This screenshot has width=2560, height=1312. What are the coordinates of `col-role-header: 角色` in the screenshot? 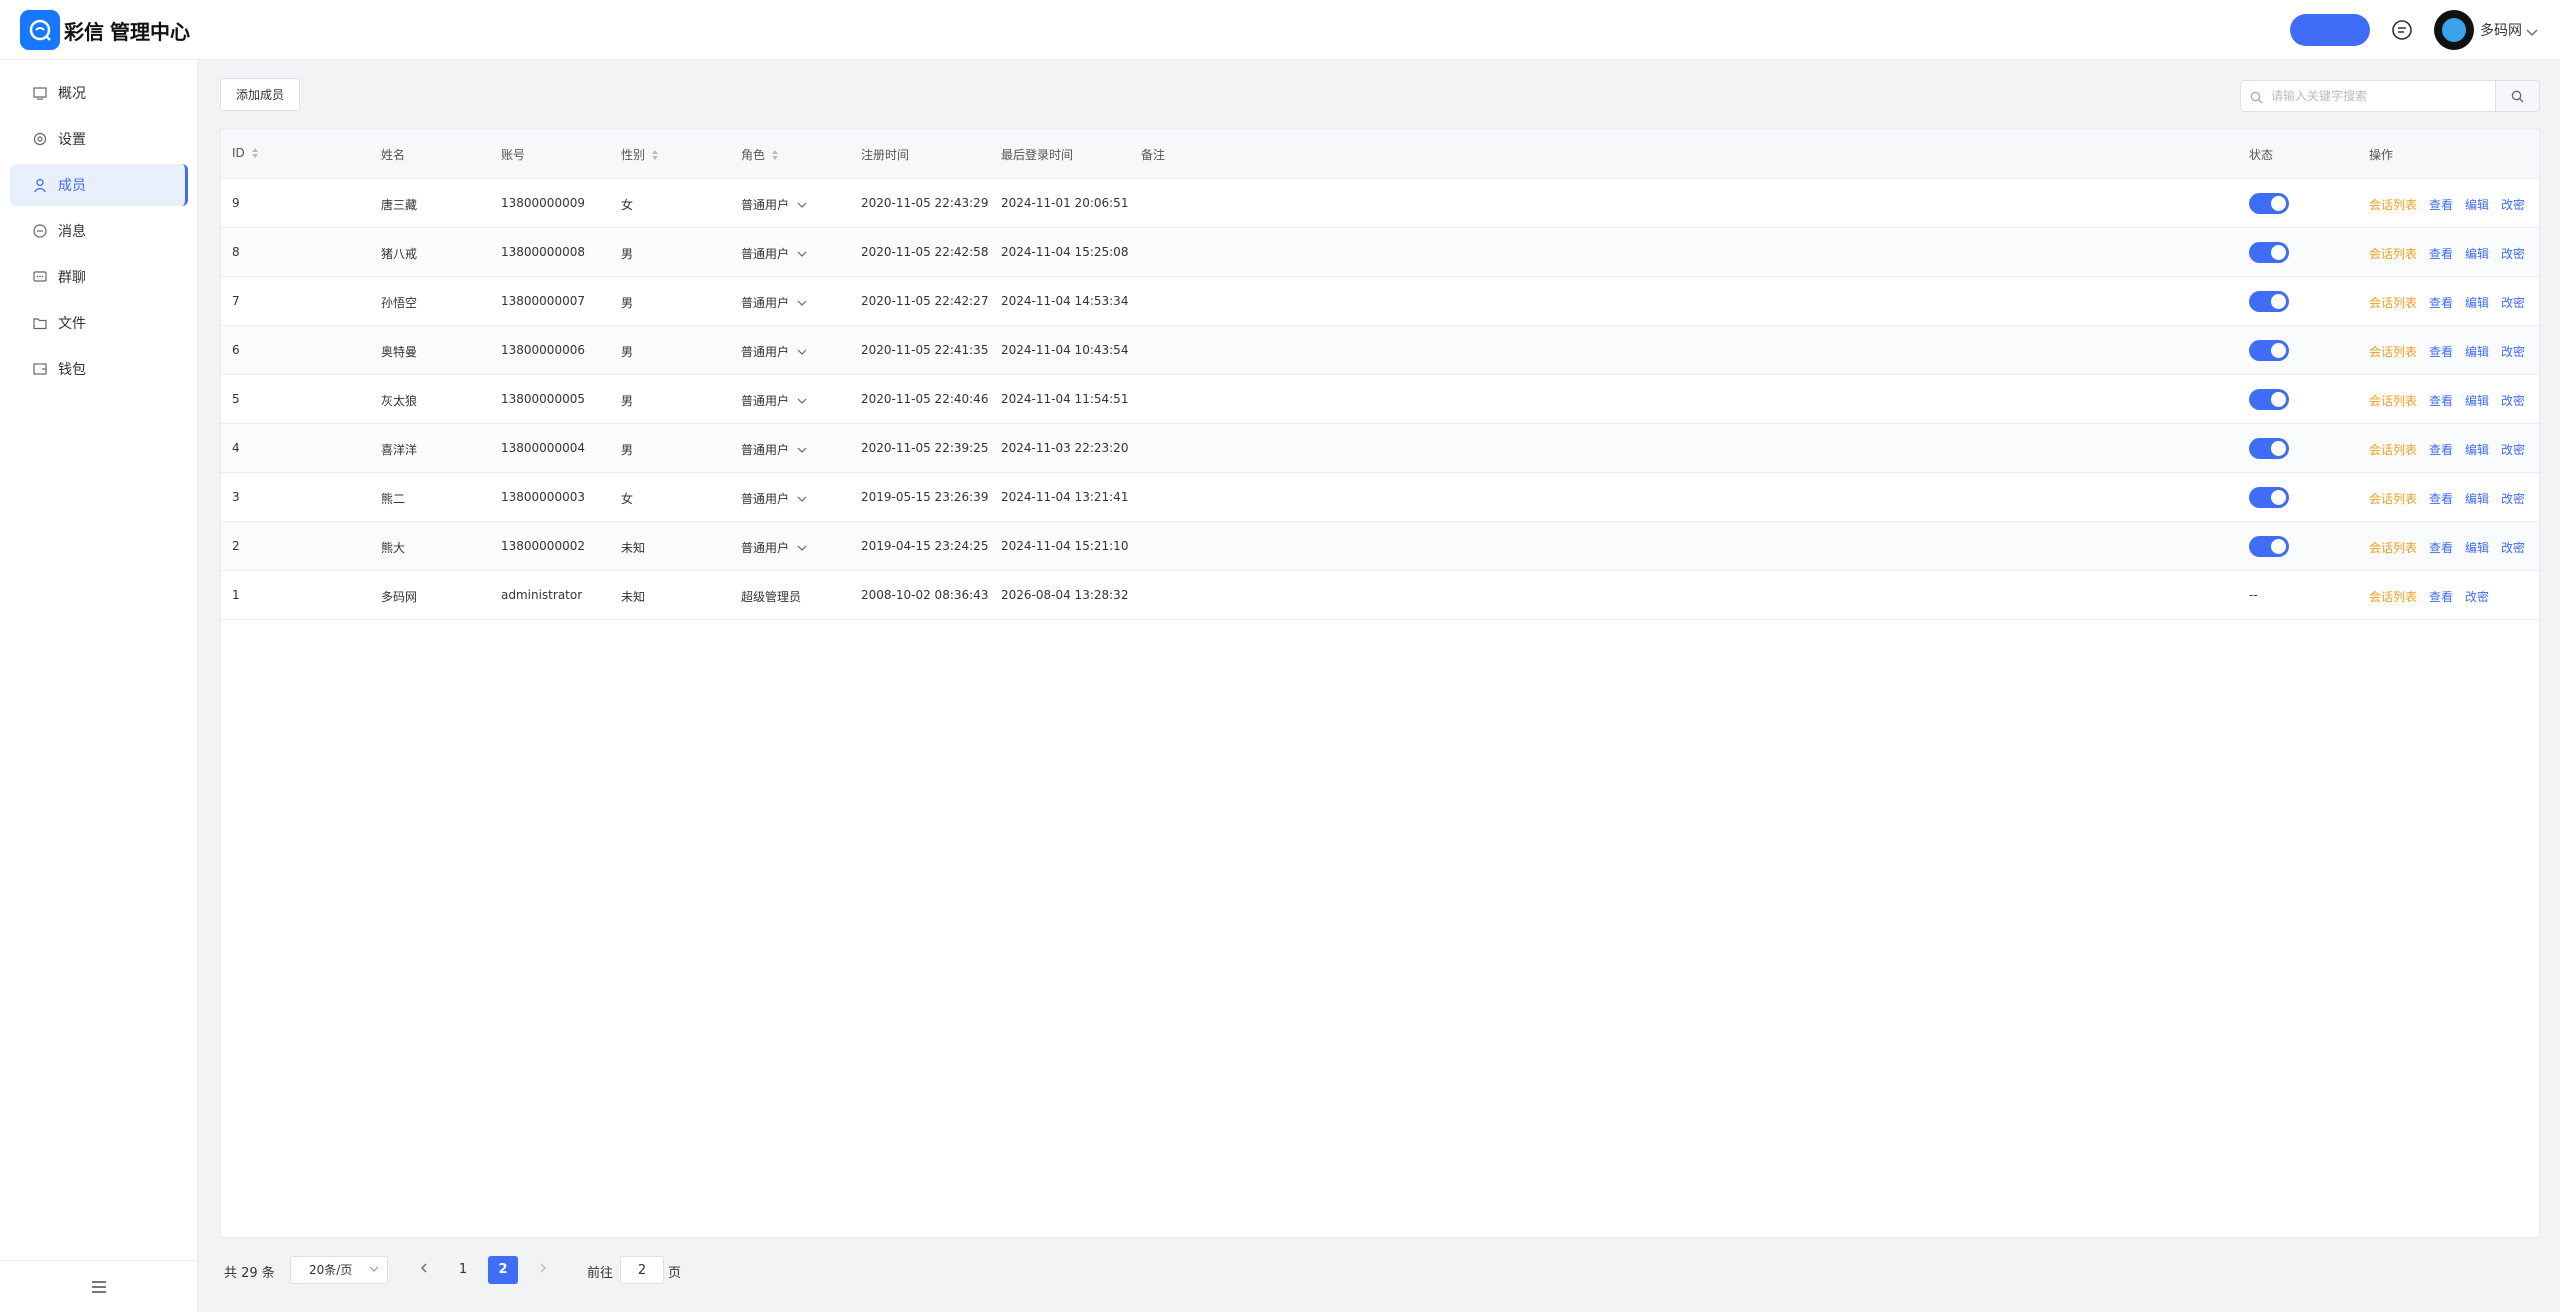 It's located at (760, 154).